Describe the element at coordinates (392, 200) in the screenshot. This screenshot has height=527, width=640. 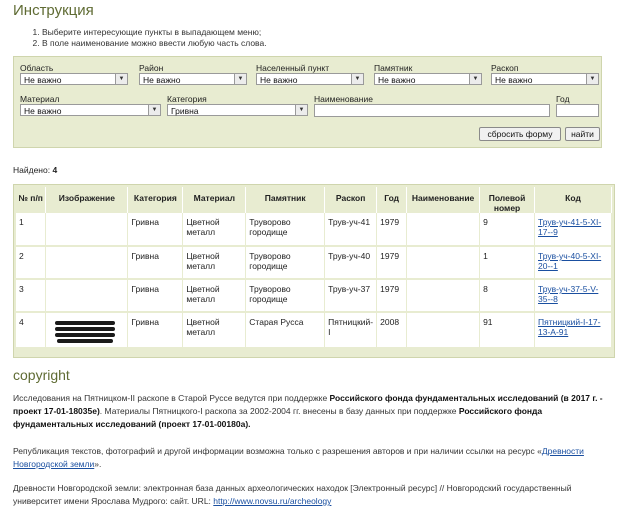
I see `column-header: Год` at that location.